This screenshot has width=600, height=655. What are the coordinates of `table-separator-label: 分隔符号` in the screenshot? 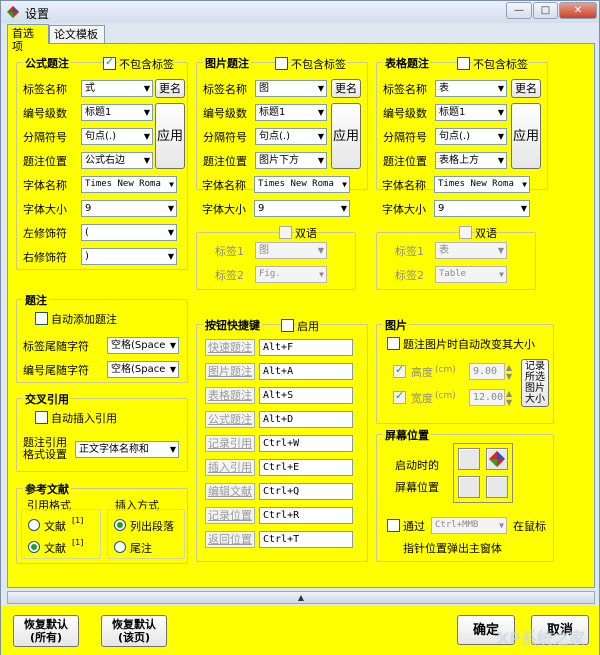 It's located at (405, 137).